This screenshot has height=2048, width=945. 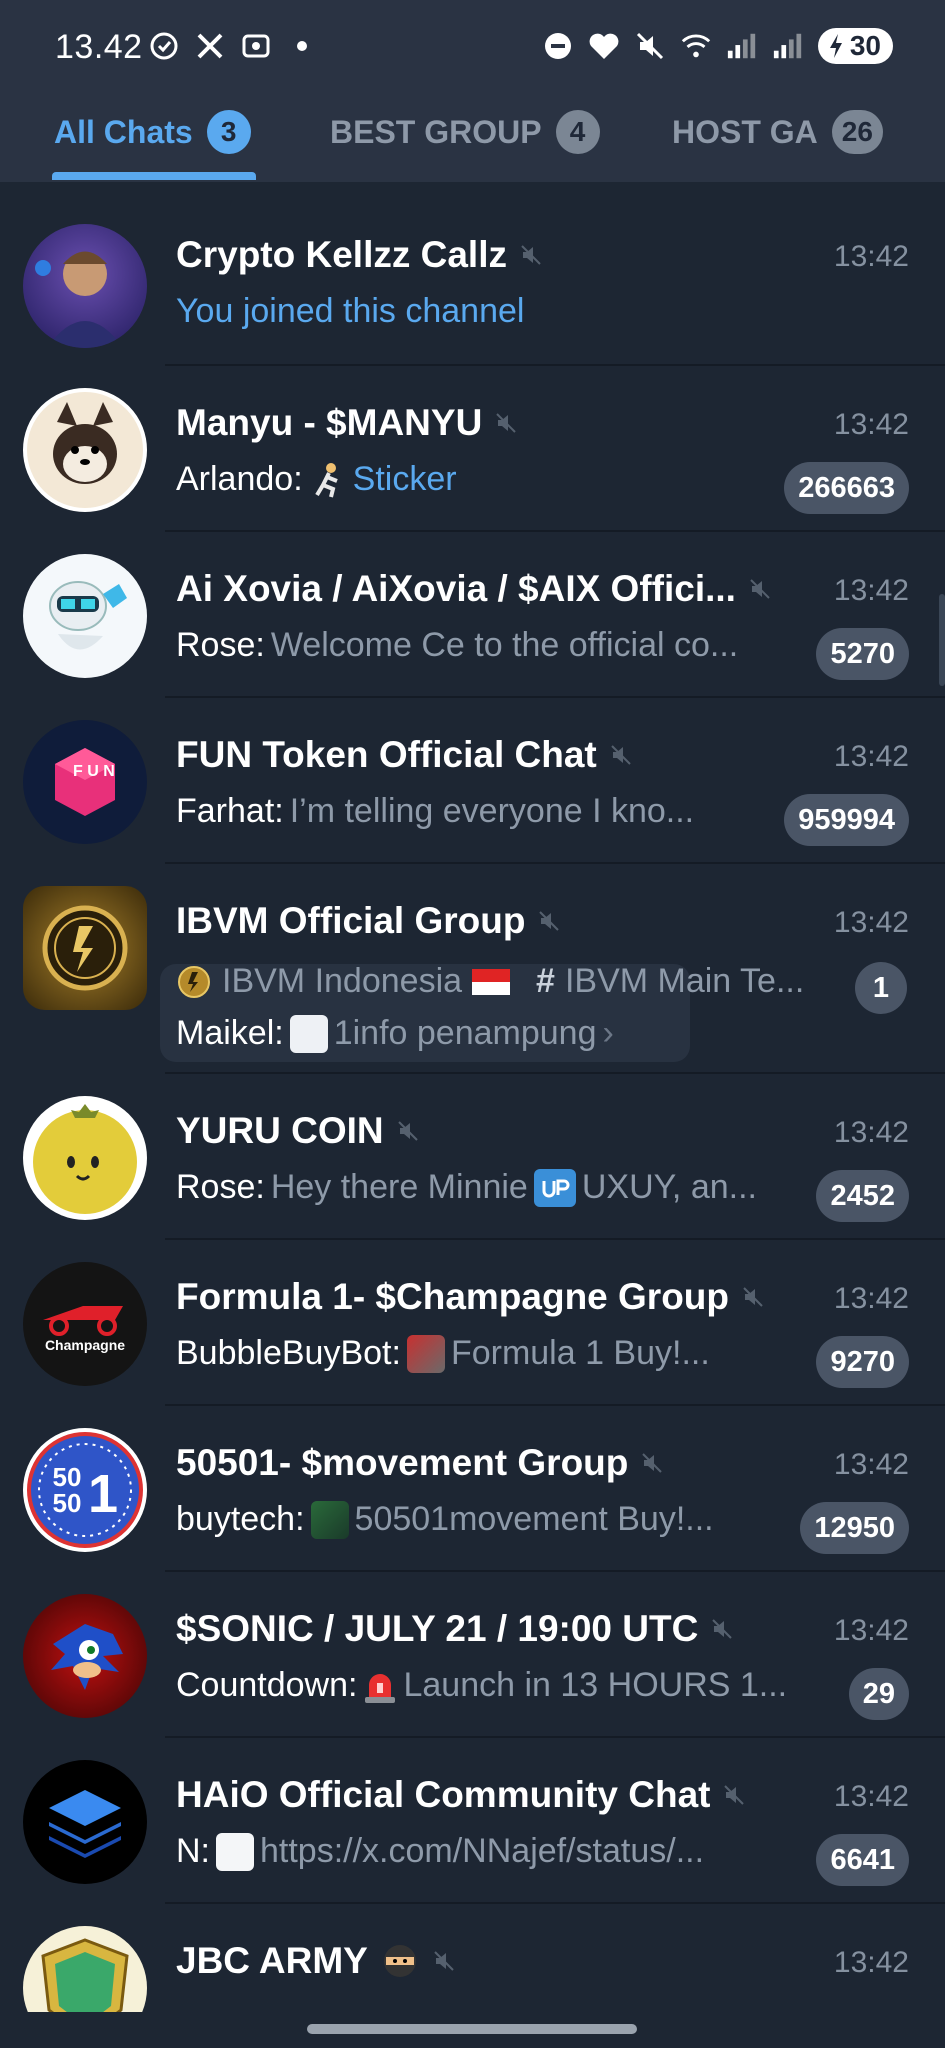 I want to click on unread-count: 12950, so click(x=854, y=1528).